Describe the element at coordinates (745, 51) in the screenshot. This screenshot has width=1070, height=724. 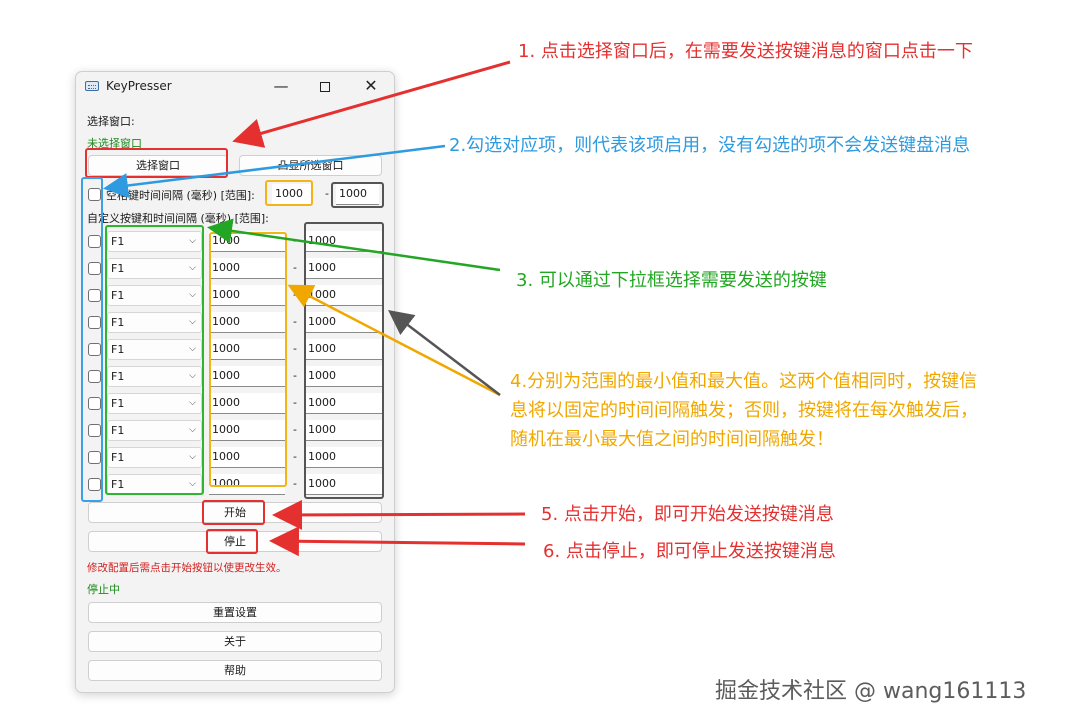
I see `annotation-1: 1. 点击选择窗口后，在需要发送按键消息的窗口点击一下` at that location.